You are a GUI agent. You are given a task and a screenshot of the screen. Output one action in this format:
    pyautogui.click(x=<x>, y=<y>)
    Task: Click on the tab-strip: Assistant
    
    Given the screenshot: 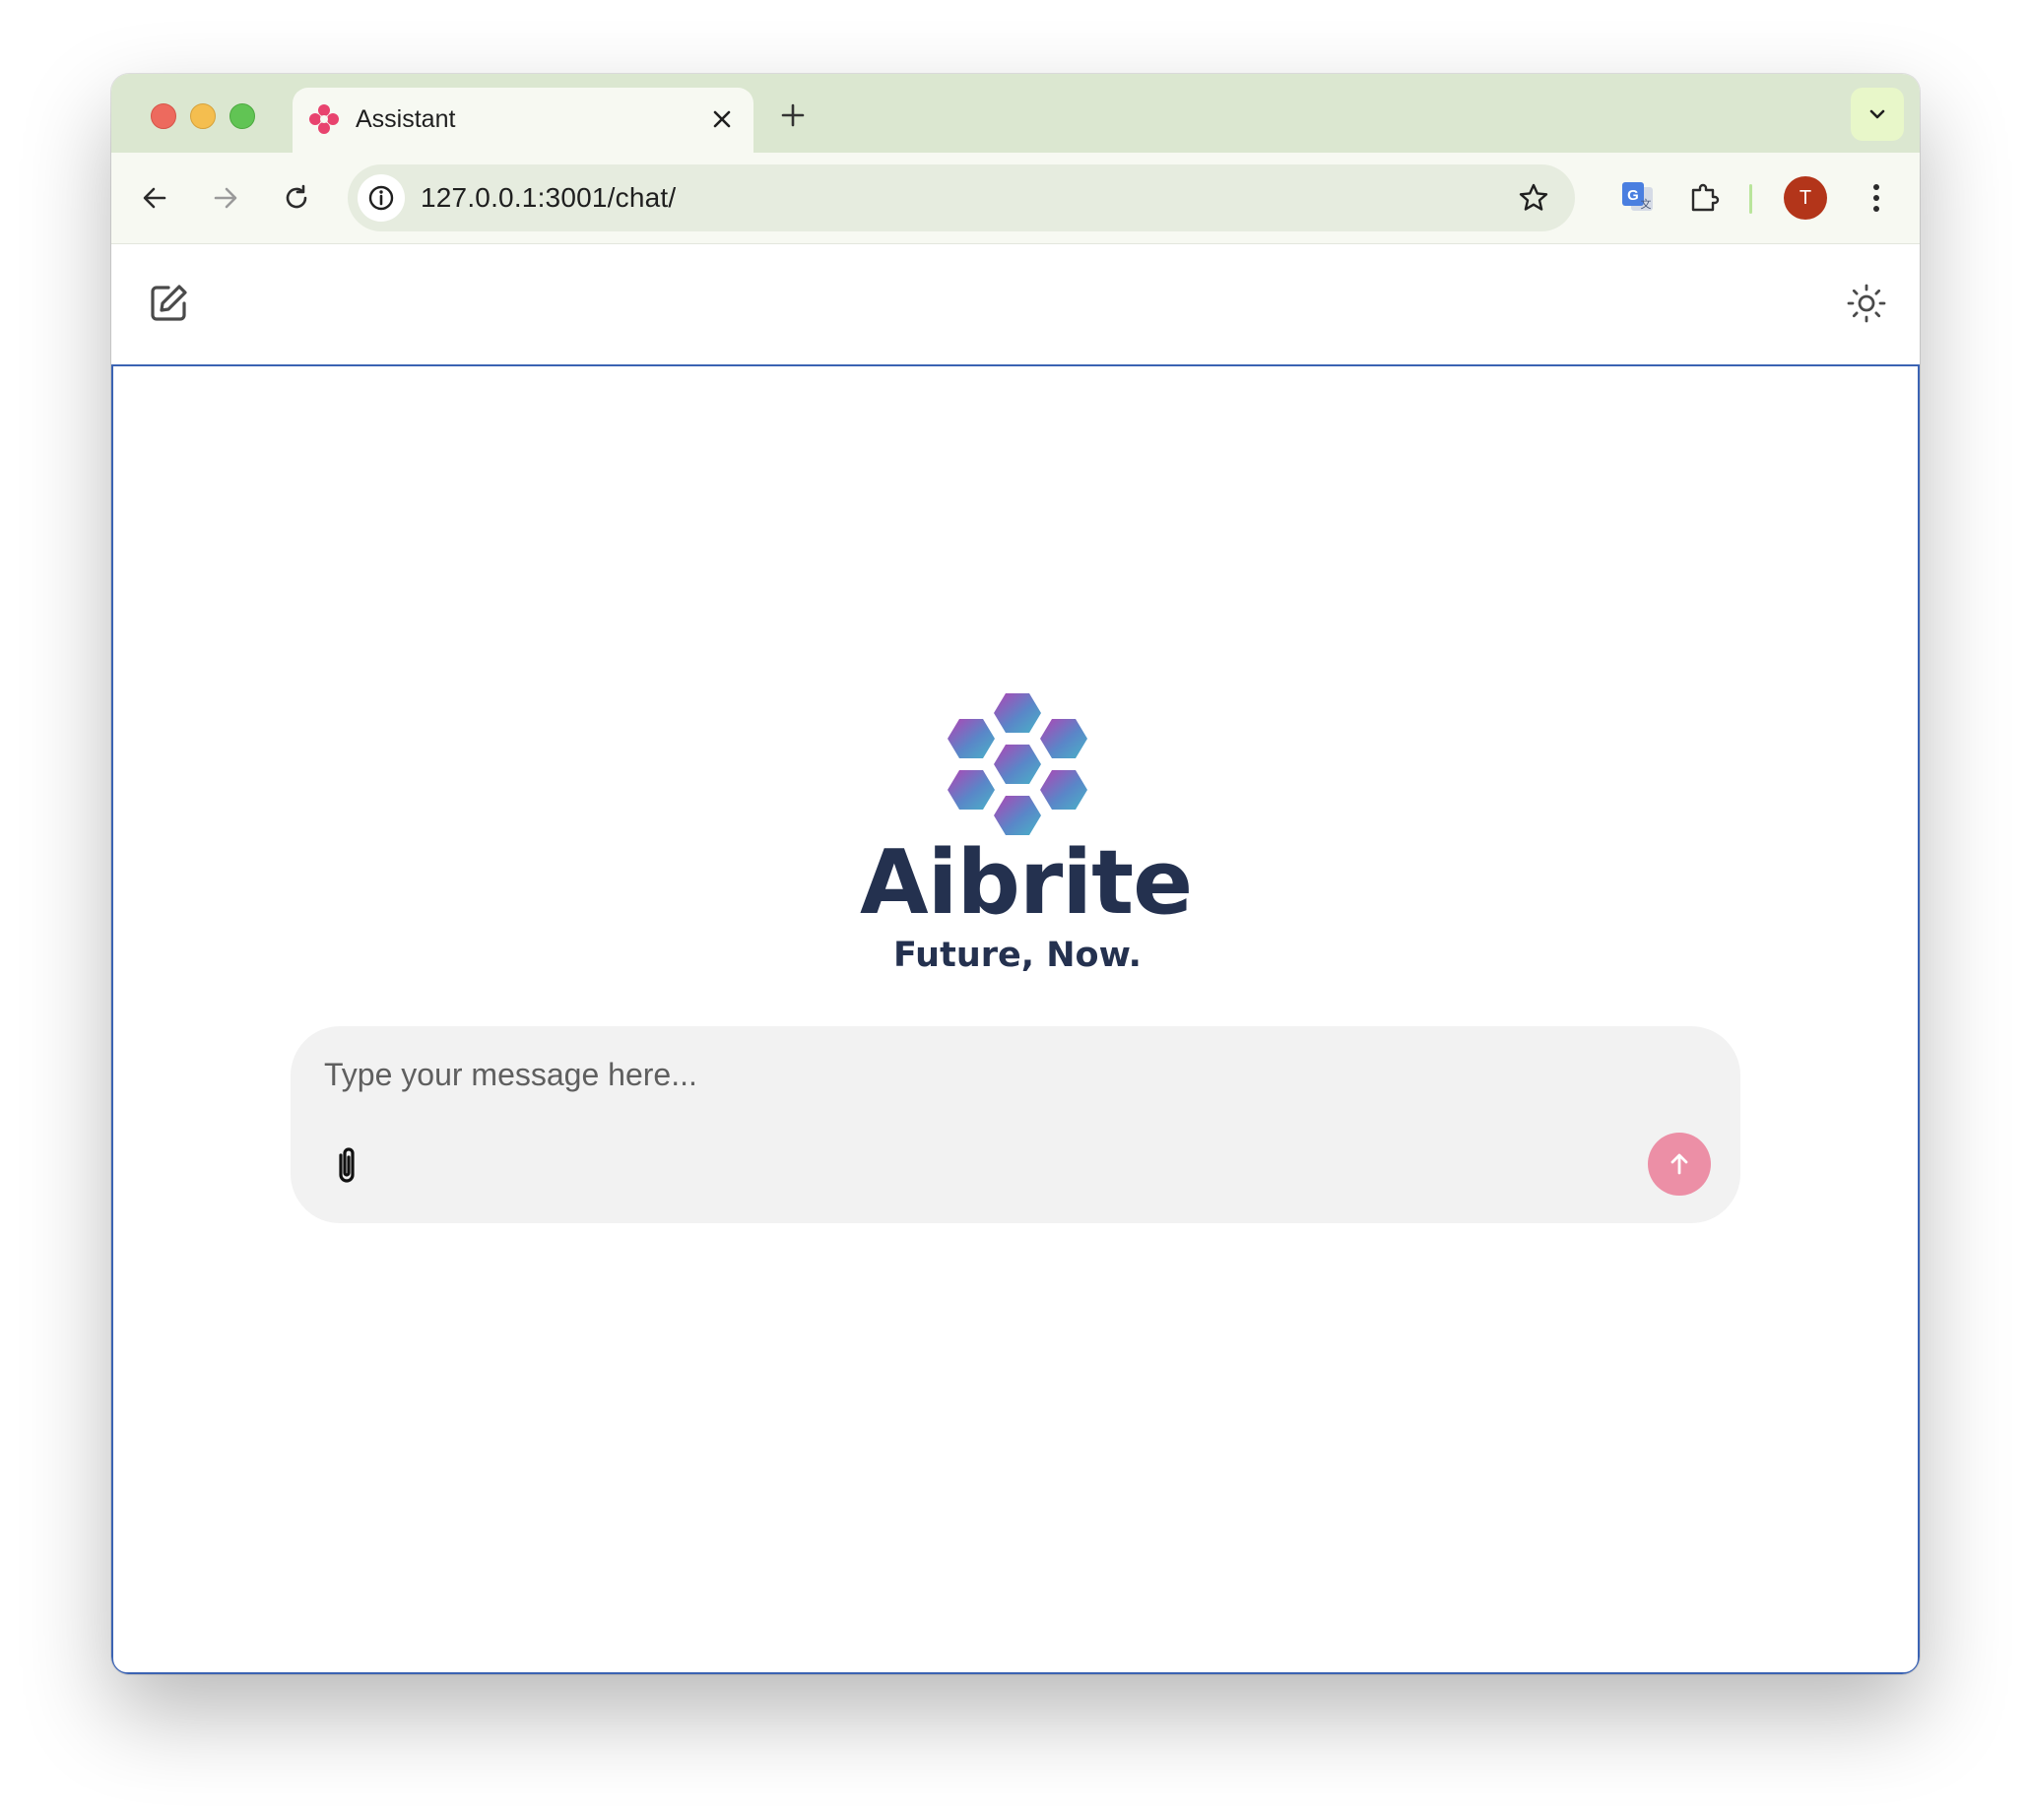 What is the action you would take?
    pyautogui.click(x=1015, y=113)
    